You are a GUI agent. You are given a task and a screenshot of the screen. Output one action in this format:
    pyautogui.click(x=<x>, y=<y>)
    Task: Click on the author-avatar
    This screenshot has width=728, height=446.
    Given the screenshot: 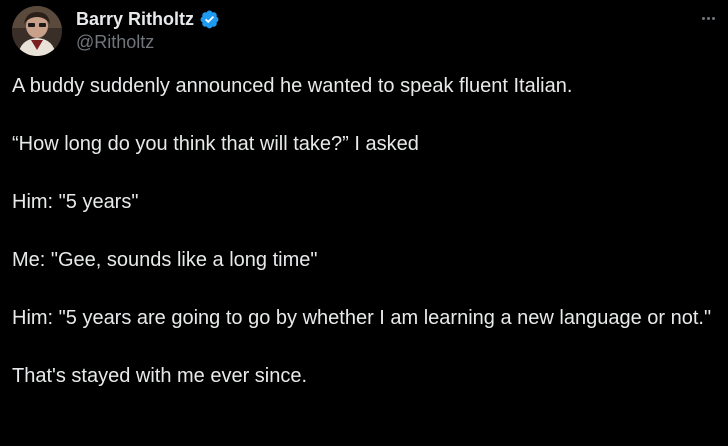 What is the action you would take?
    pyautogui.click(x=37, y=31)
    